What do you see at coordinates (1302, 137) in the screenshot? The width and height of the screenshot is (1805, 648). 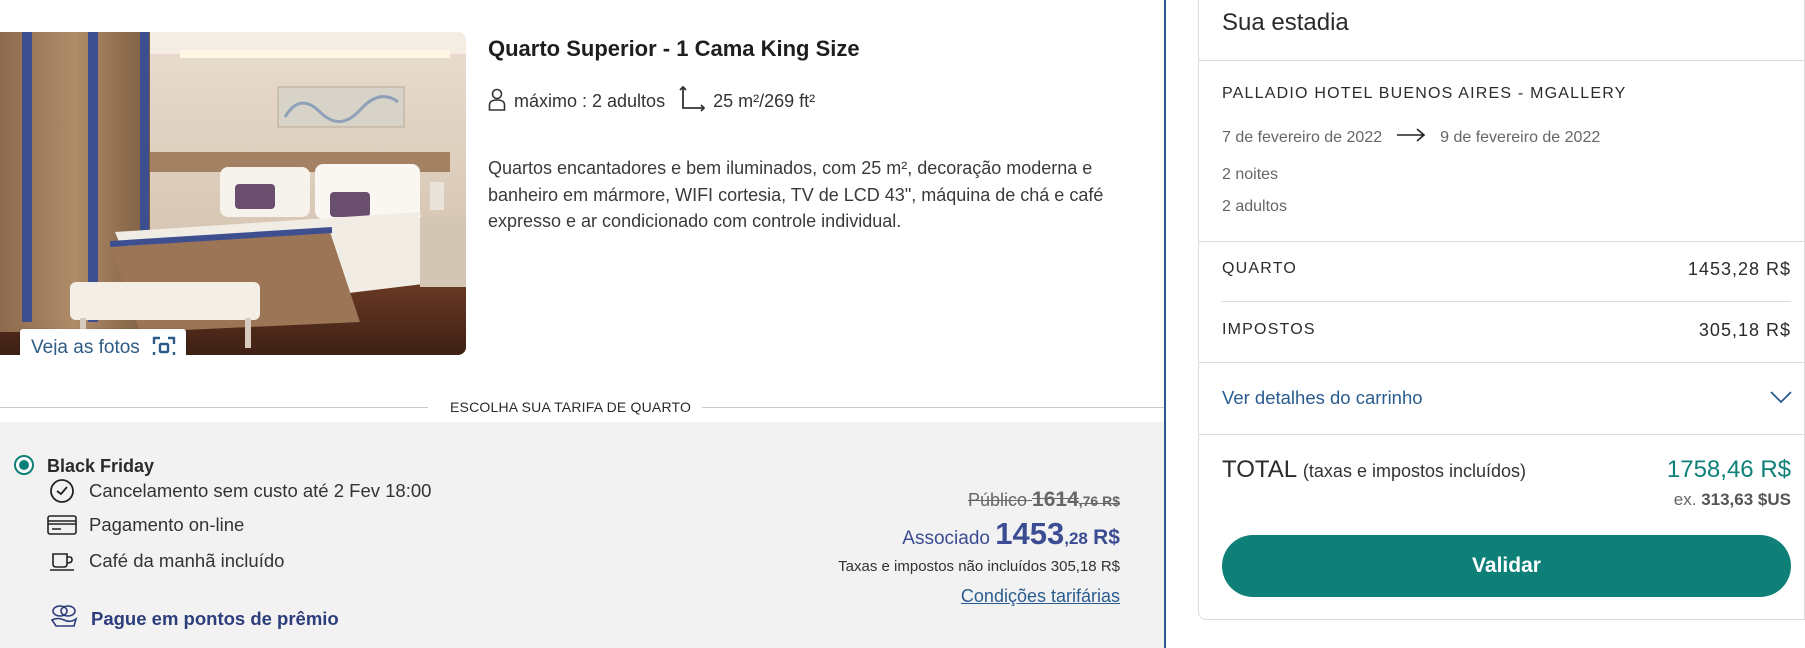 I see `checkin-date: 7 de fevereiro de 2022` at bounding box center [1302, 137].